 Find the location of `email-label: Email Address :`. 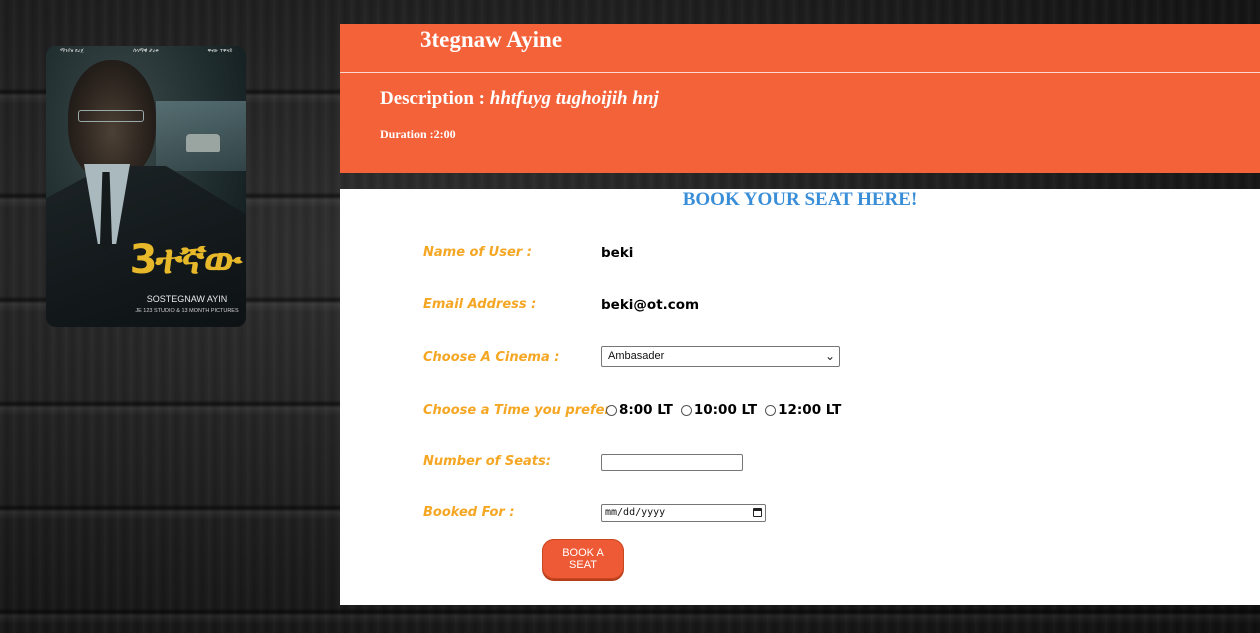

email-label: Email Address : is located at coordinates (480, 304).